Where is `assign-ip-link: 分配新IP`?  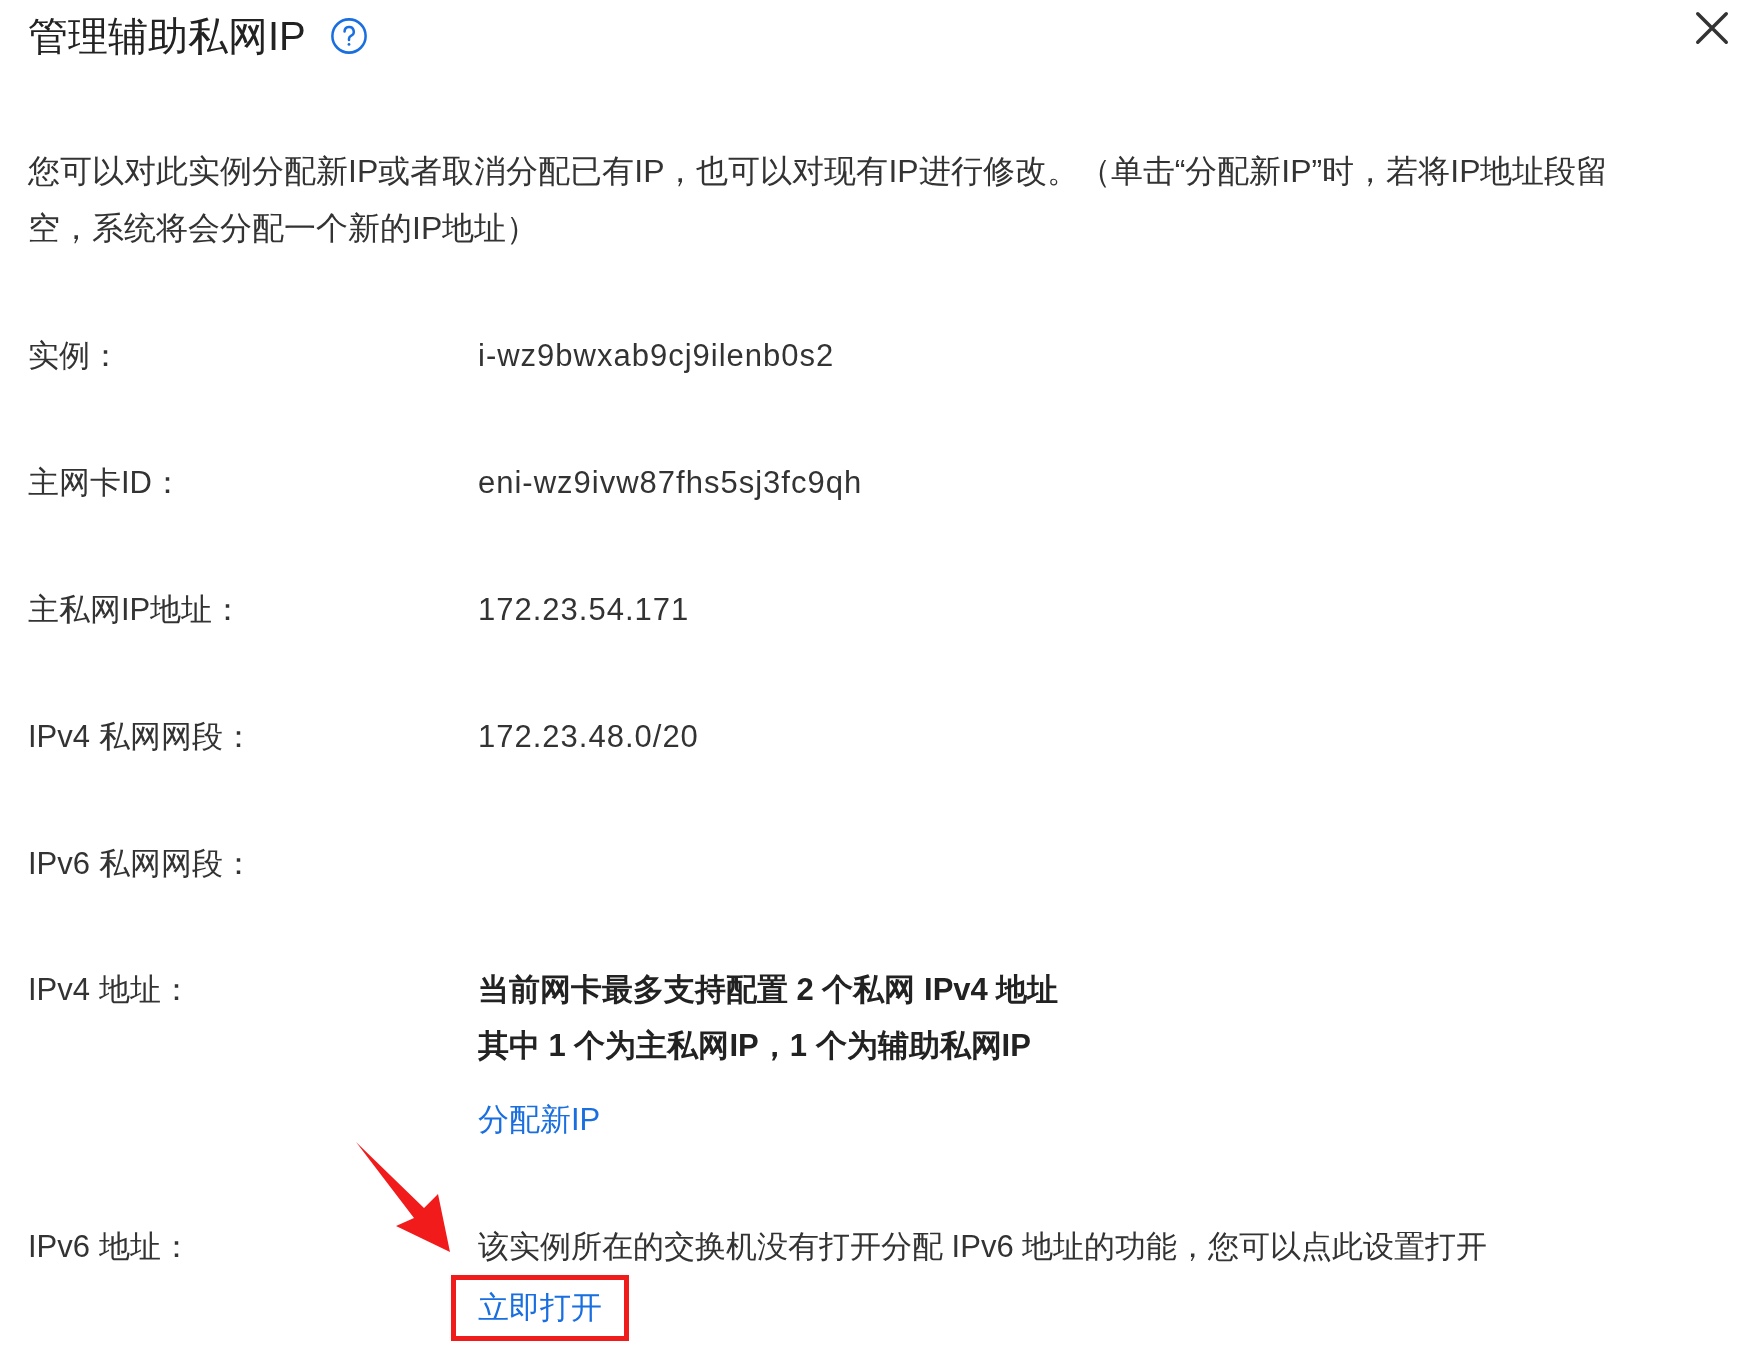
assign-ip-link: 分配新IP is located at coordinates (539, 1119).